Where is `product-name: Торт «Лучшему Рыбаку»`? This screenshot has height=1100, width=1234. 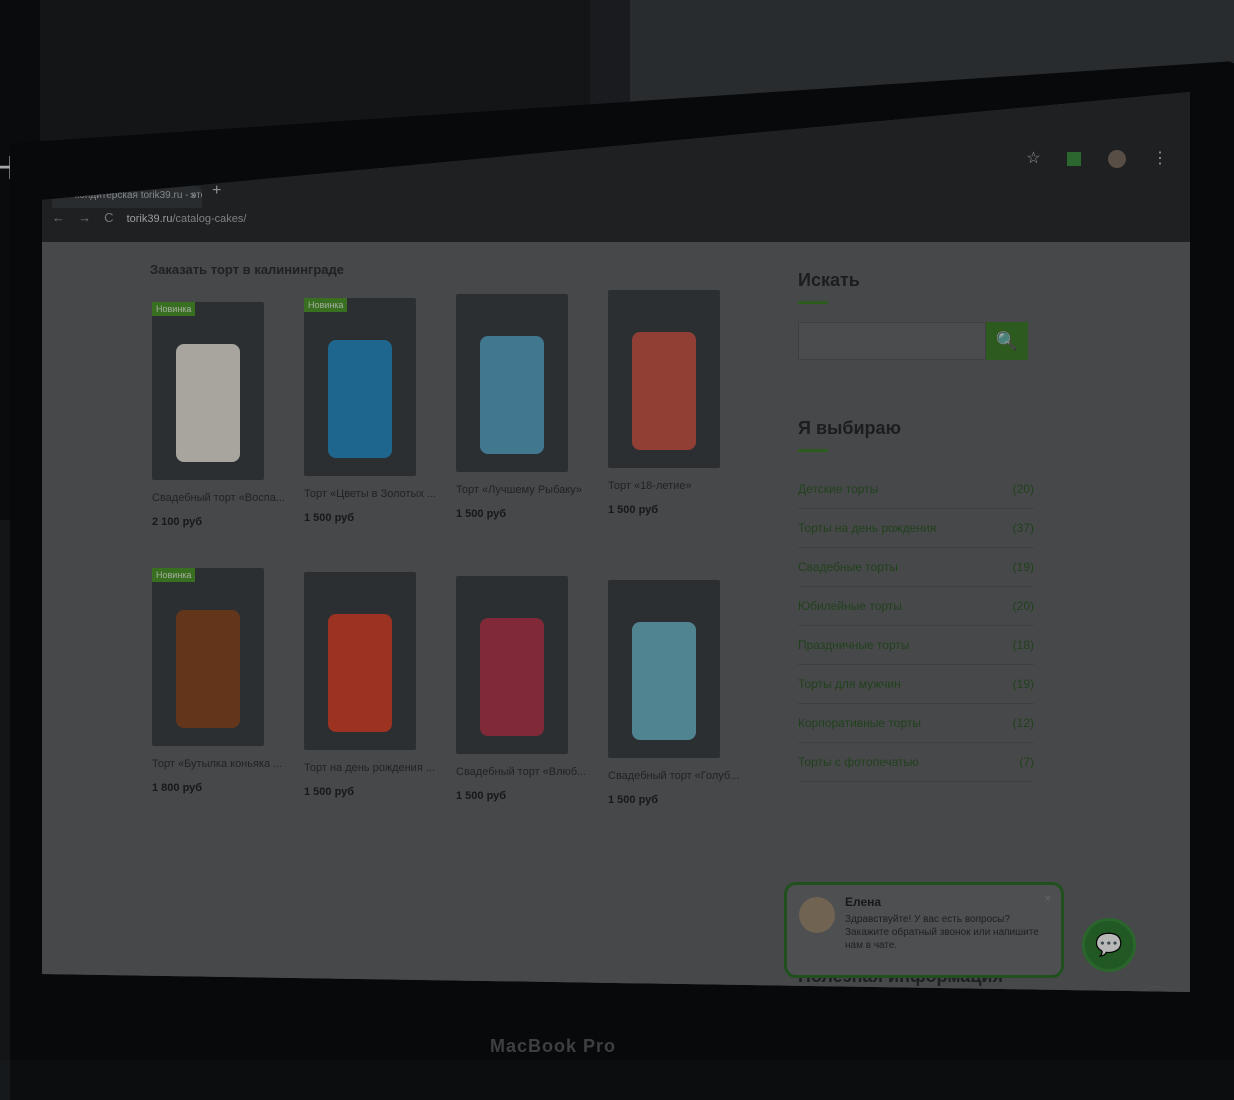 product-name: Торт «Лучшему Рыбаку» is located at coordinates (524, 490).